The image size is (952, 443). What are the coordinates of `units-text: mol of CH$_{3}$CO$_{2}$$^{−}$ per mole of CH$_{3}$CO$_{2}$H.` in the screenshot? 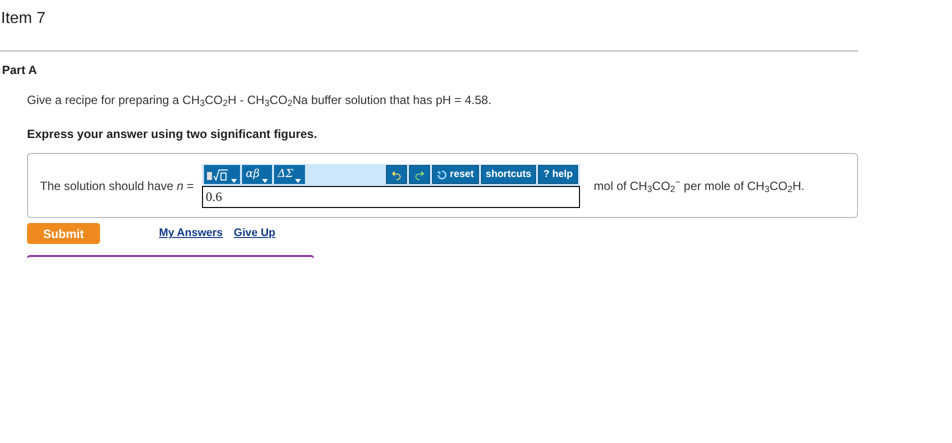 It's located at (699, 185).